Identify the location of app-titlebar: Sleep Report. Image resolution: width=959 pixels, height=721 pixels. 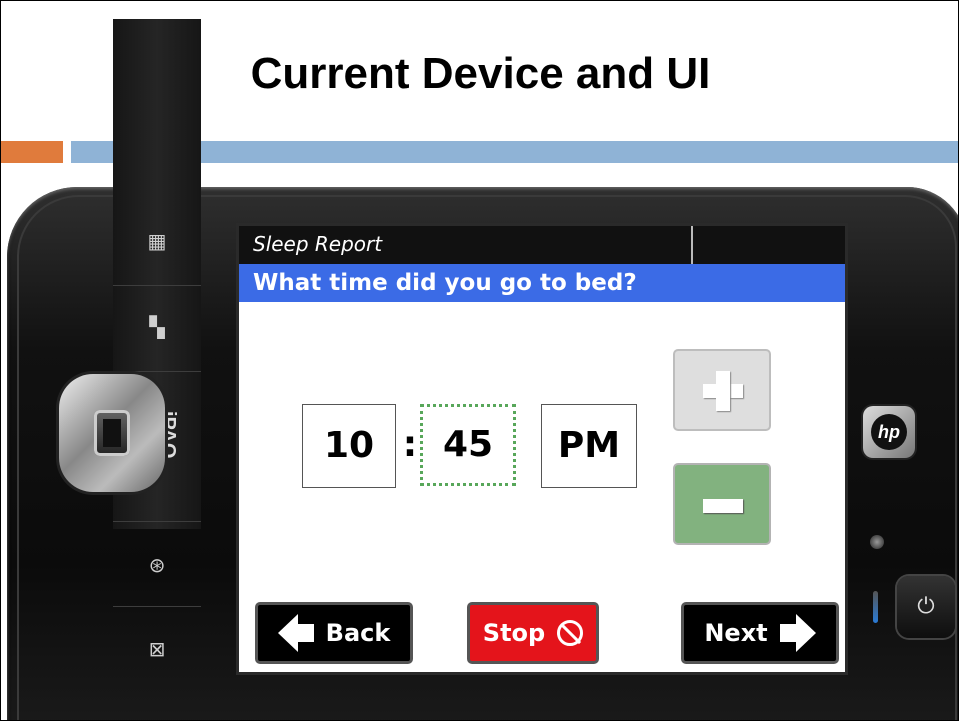
(542, 245).